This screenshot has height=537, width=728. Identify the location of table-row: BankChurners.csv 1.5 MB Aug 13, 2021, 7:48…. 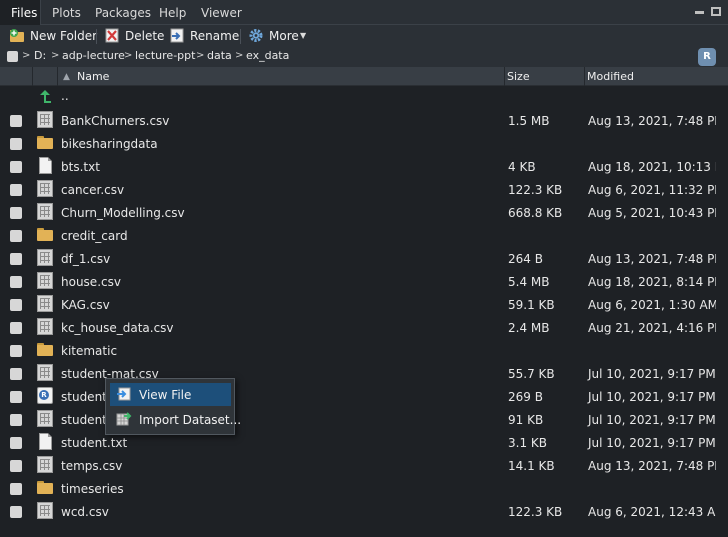
(364, 120).